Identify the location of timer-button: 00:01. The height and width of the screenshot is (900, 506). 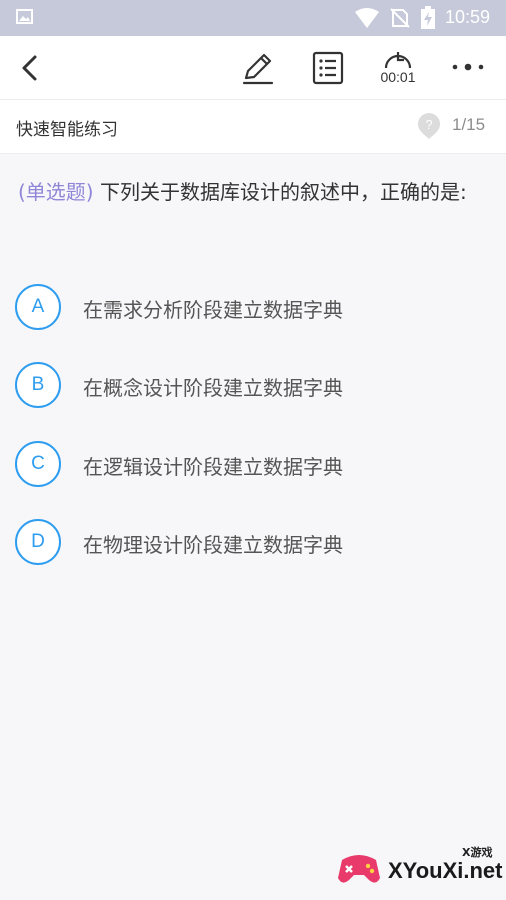
(398, 69).